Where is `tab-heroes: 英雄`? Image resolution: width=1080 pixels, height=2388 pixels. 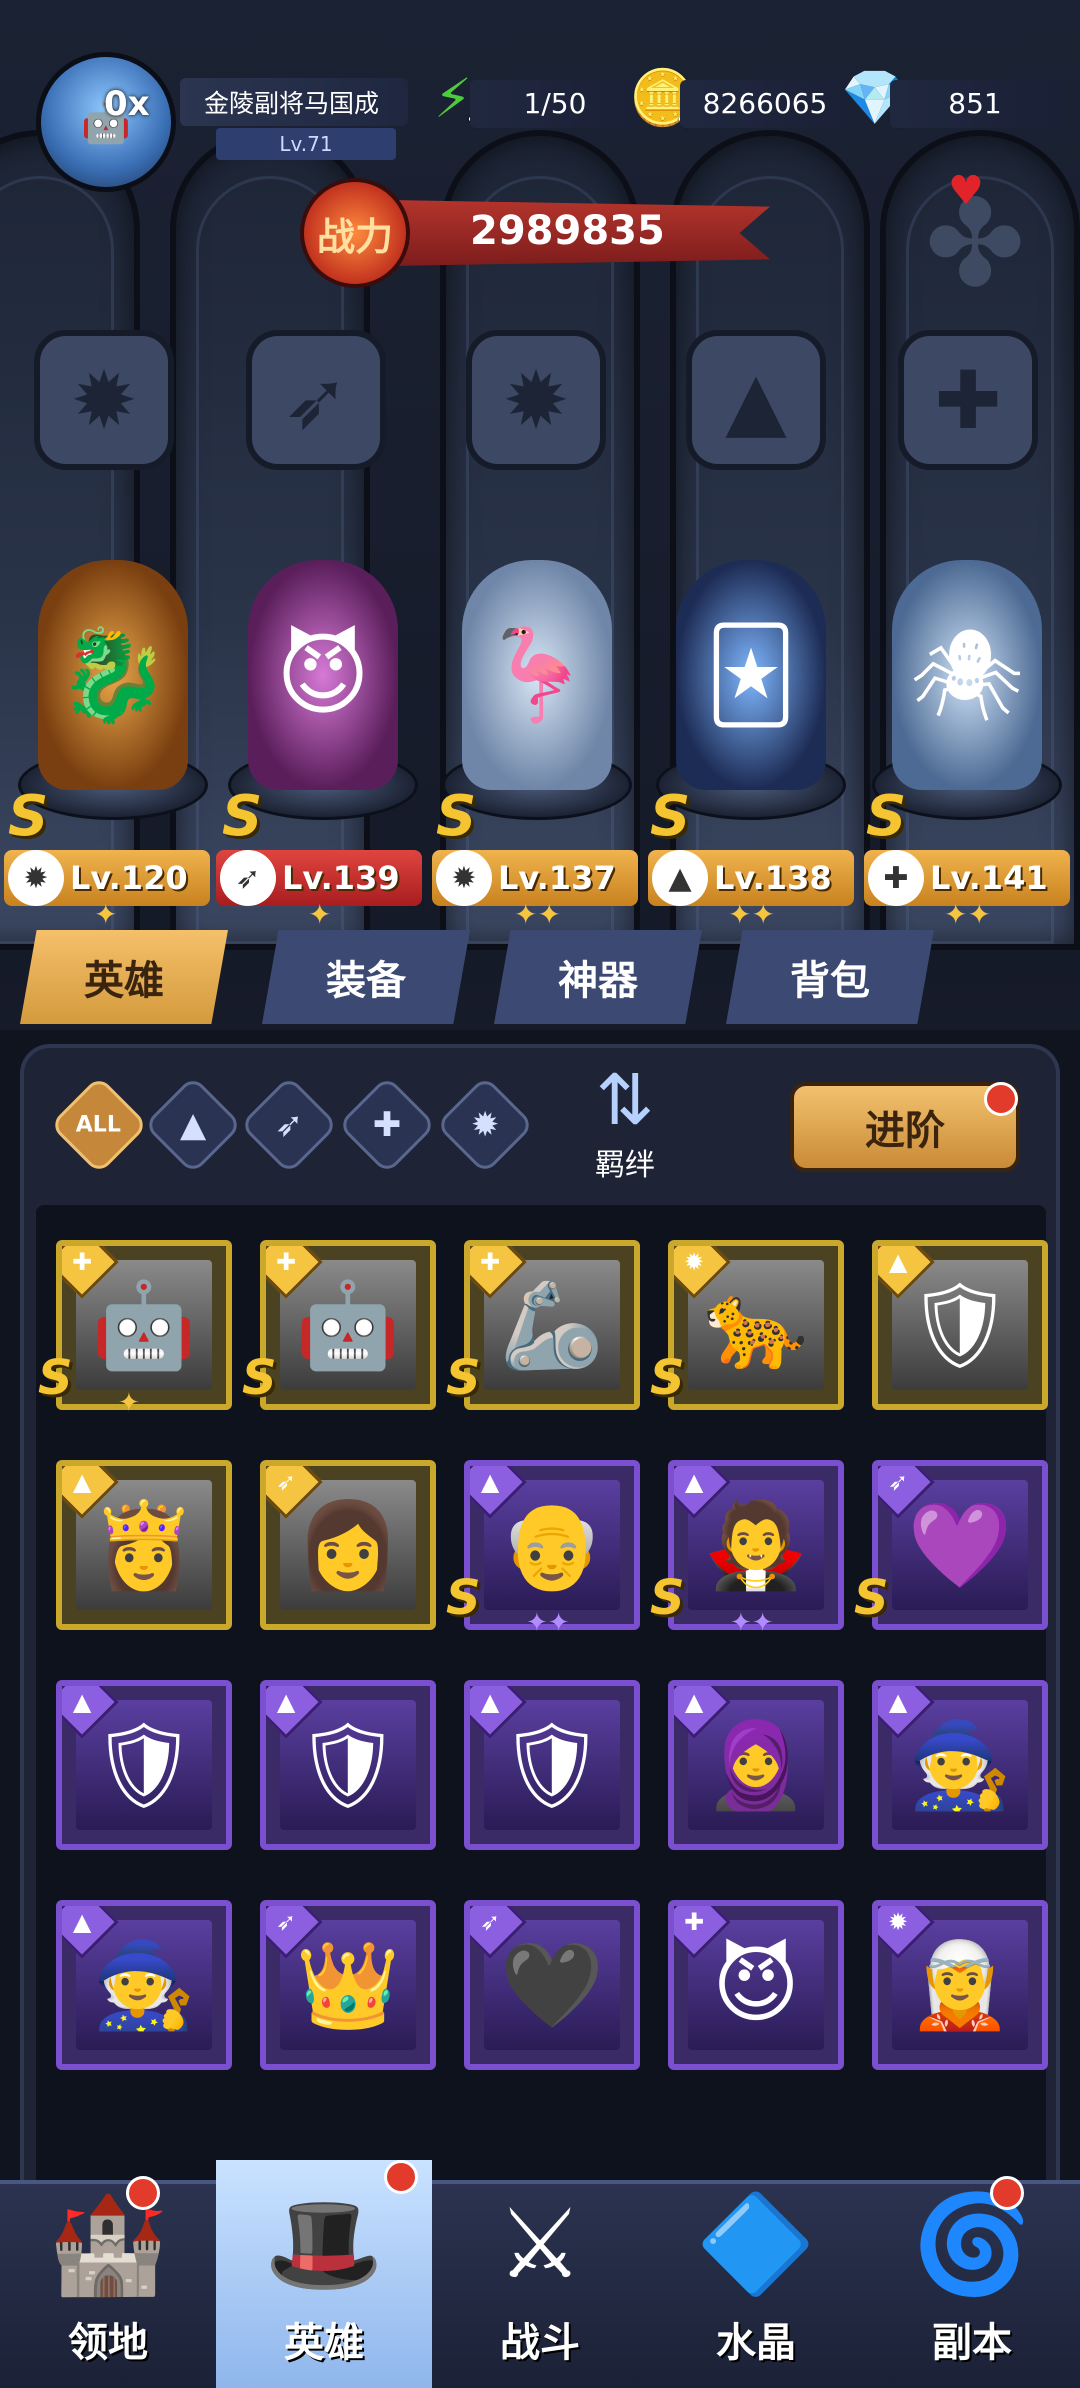
tab-heroes: 英雄 is located at coordinates (124, 977).